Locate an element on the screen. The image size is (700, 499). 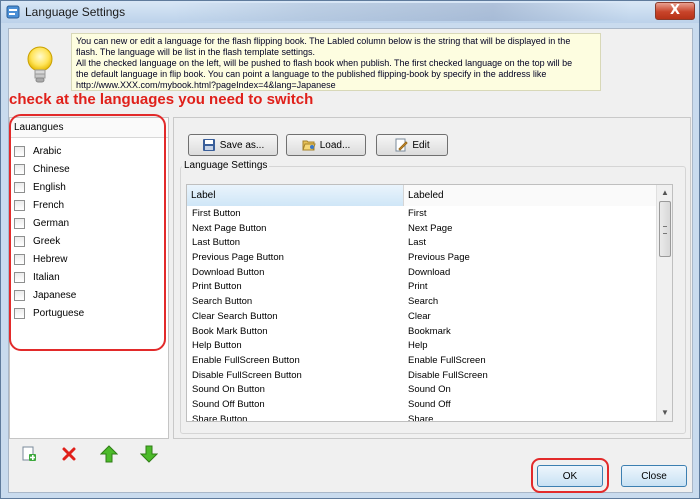
labeled-cell: Download is located at coordinates (530, 273).